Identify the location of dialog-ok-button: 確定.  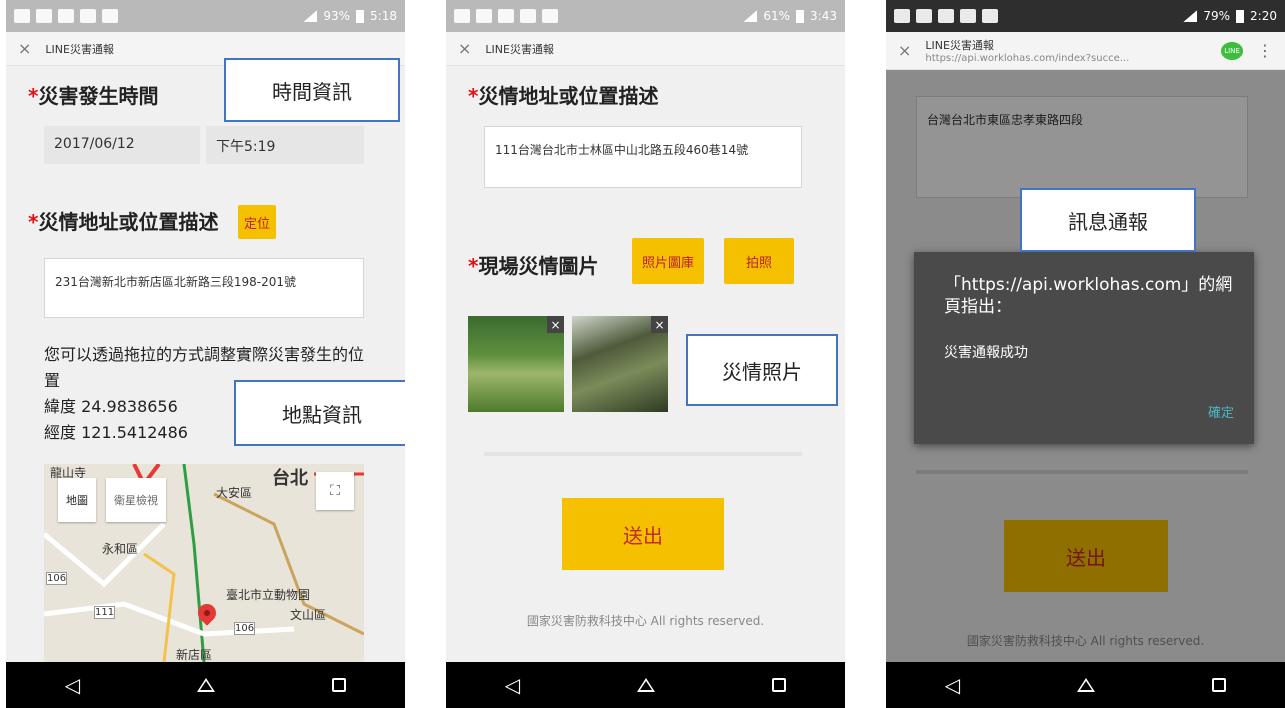
(1221, 411).